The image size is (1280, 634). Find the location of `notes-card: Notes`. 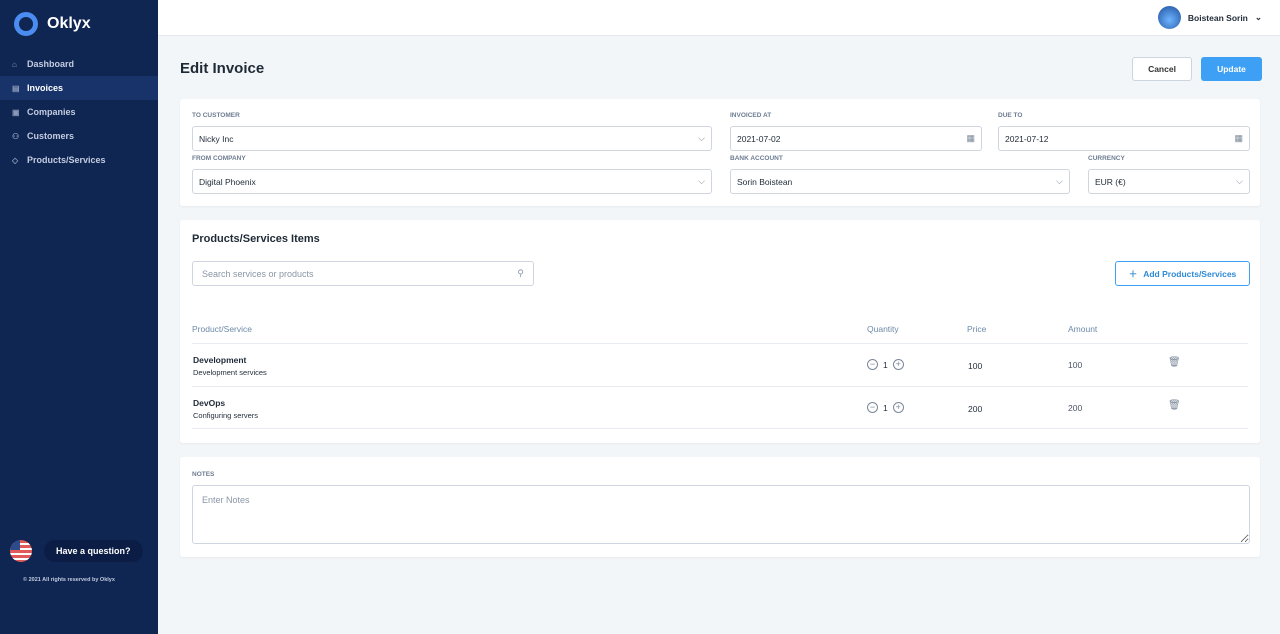

notes-card: Notes is located at coordinates (720, 507).